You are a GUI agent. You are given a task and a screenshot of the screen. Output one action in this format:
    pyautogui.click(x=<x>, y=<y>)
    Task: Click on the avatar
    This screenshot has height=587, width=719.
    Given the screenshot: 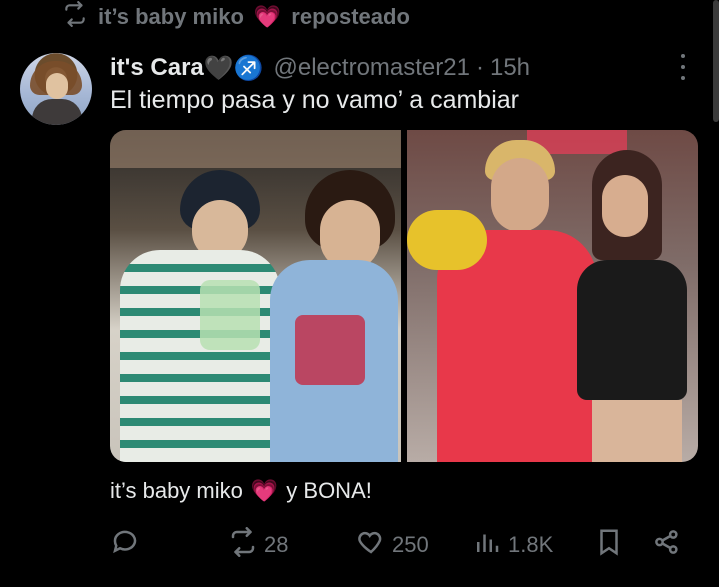 What is the action you would take?
    pyautogui.click(x=56, y=89)
    